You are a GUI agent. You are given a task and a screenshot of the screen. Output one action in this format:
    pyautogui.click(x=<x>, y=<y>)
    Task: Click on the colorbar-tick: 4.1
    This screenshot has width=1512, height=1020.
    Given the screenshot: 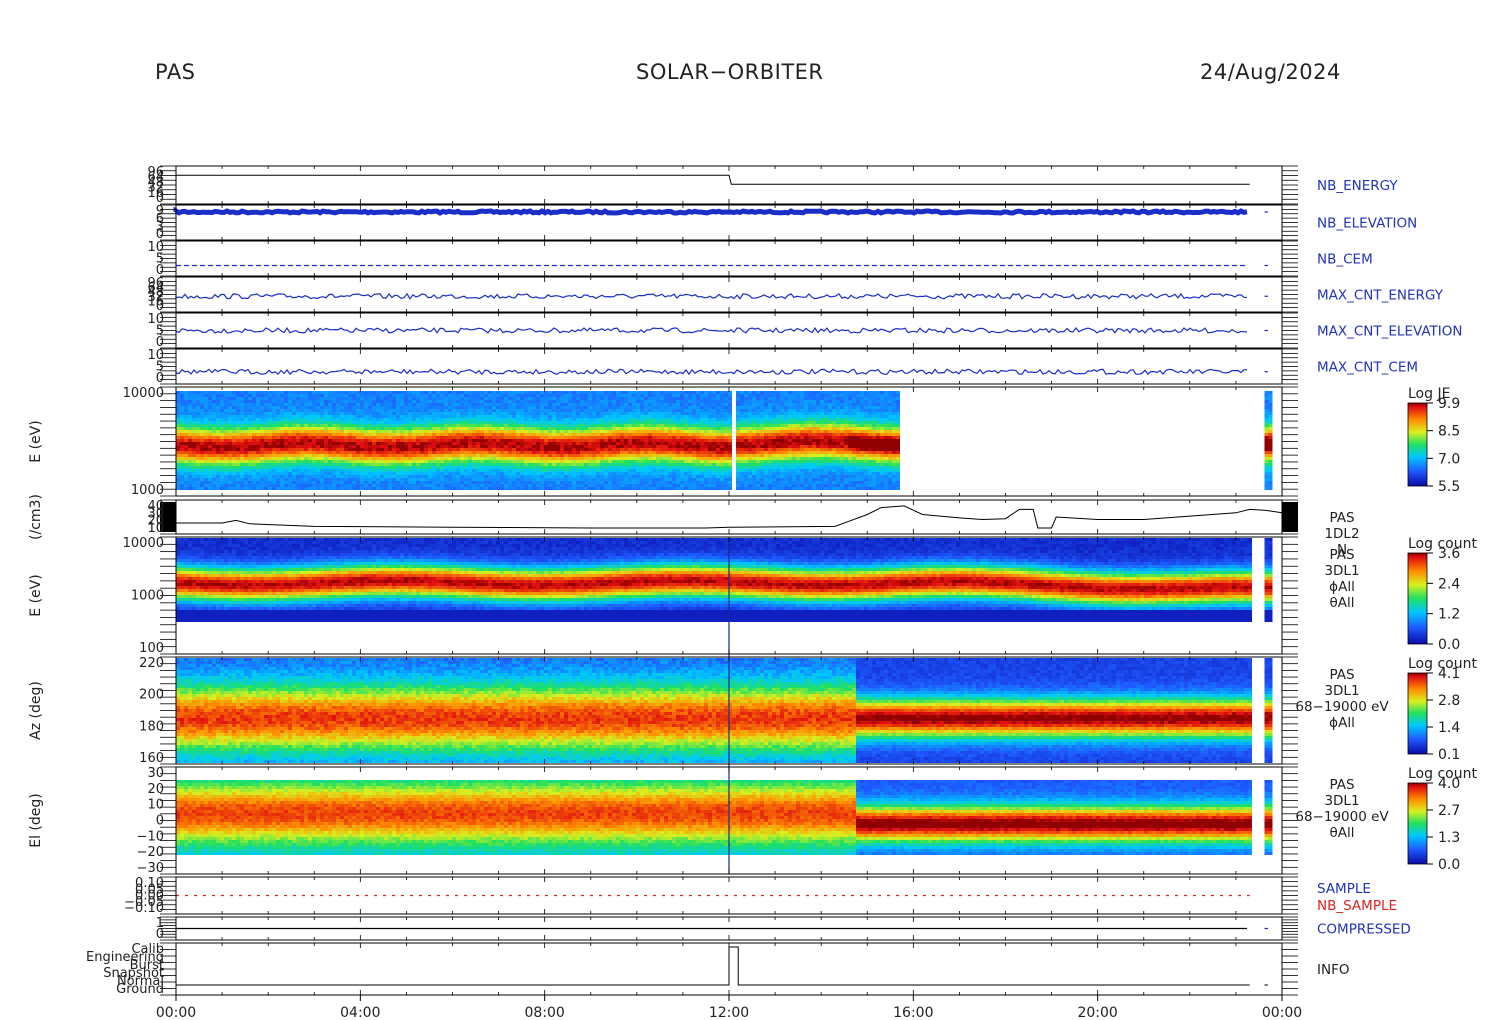 What is the action you would take?
    pyautogui.click(x=1449, y=674)
    